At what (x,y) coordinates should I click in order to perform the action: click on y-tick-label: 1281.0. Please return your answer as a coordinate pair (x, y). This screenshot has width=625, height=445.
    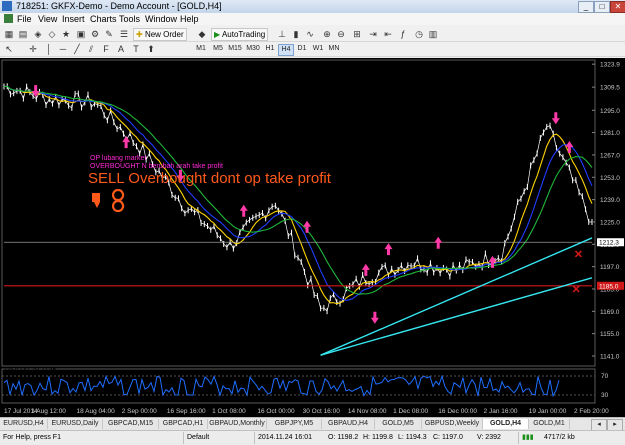
    Looking at the image, I should click on (610, 133).